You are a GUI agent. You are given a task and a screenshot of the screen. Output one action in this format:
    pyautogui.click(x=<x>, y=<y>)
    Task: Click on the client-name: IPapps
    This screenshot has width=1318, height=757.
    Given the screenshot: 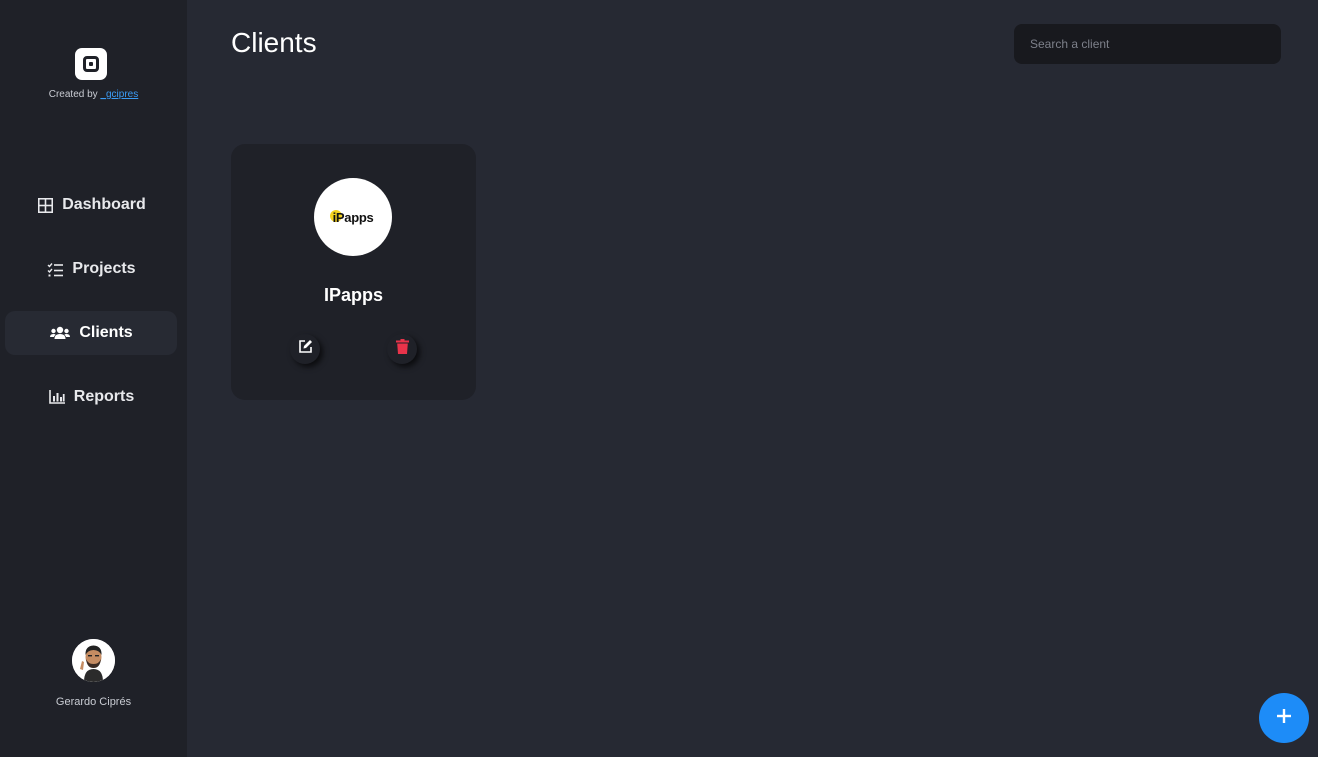 What is the action you would take?
    pyautogui.click(x=353, y=295)
    